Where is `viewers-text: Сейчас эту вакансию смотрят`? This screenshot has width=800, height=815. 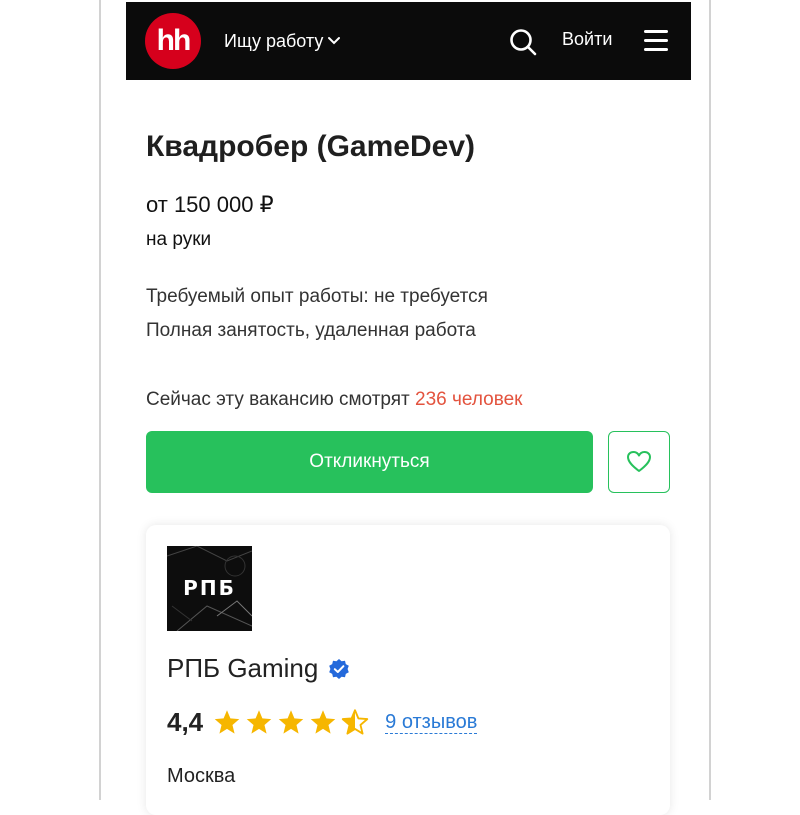 viewers-text: Сейчас эту вакансию смотрят is located at coordinates (281, 399).